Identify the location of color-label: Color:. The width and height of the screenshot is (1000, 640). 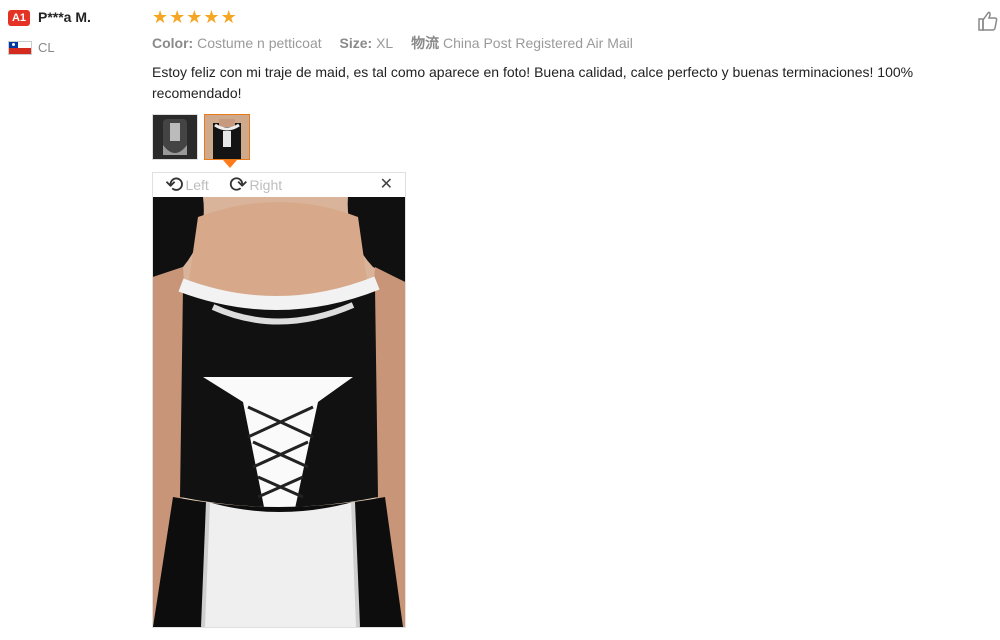
(173, 43).